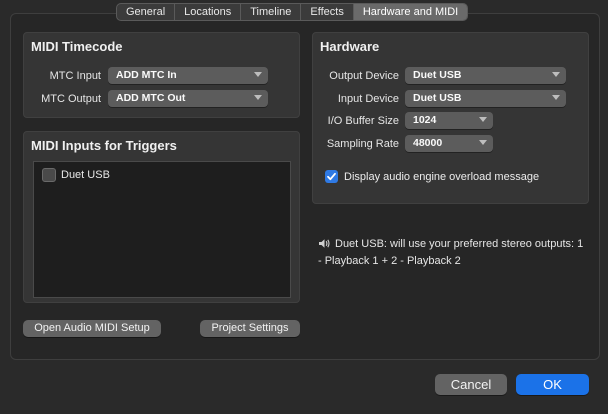  Describe the element at coordinates (151, 98) in the screenshot. I see `mtc-output-value: ADD MTC Out` at that location.